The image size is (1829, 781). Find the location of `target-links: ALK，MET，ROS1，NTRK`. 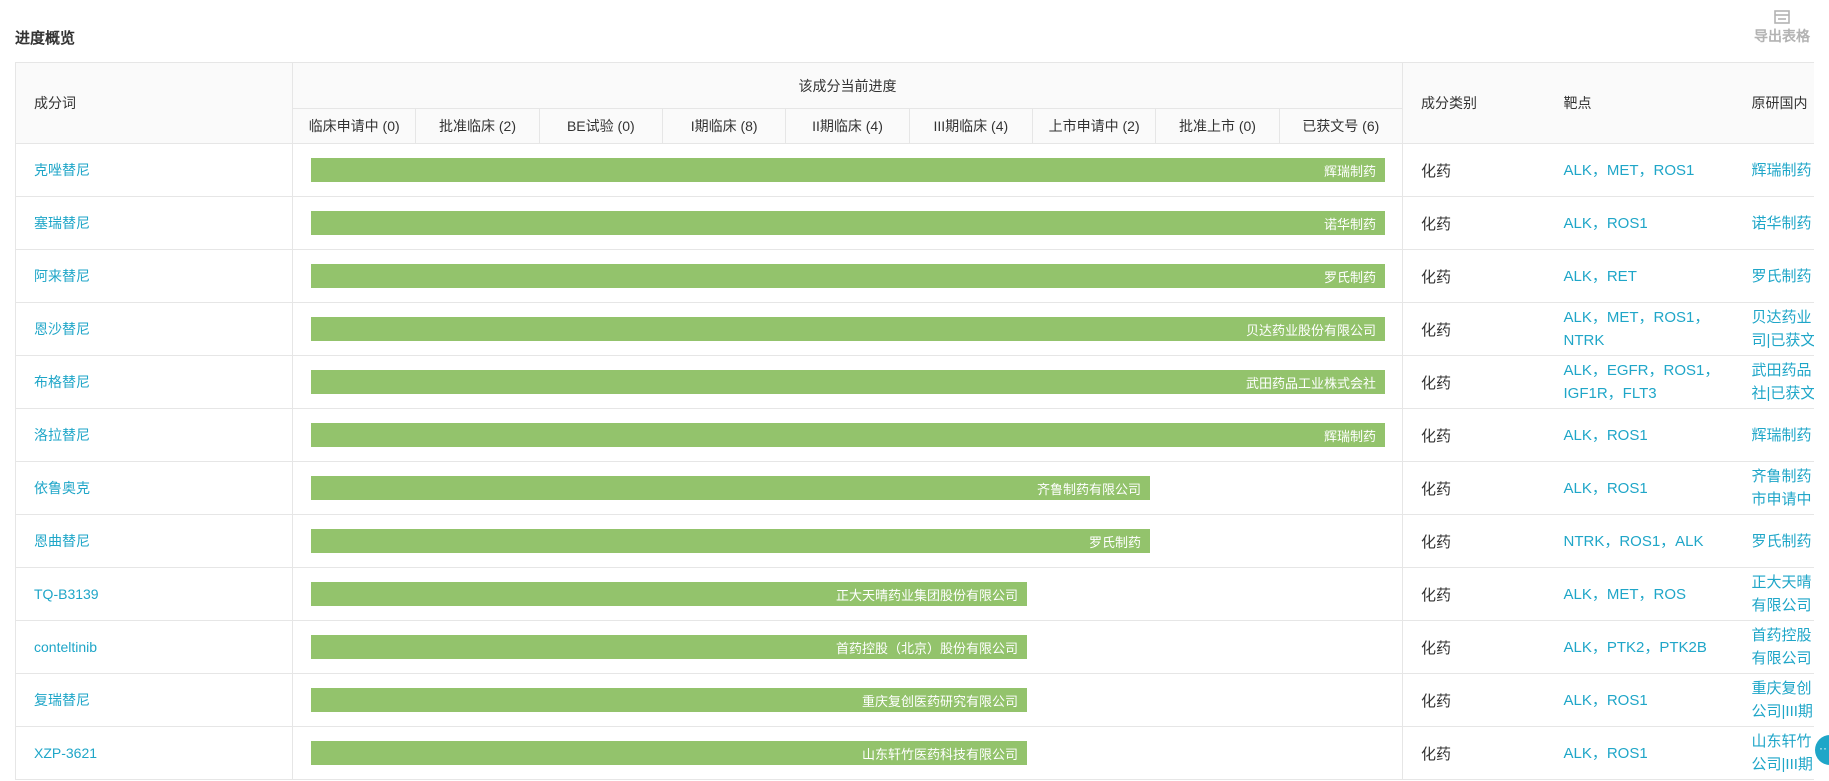

target-links: ALK，MET，ROS1，NTRK is located at coordinates (1639, 329).